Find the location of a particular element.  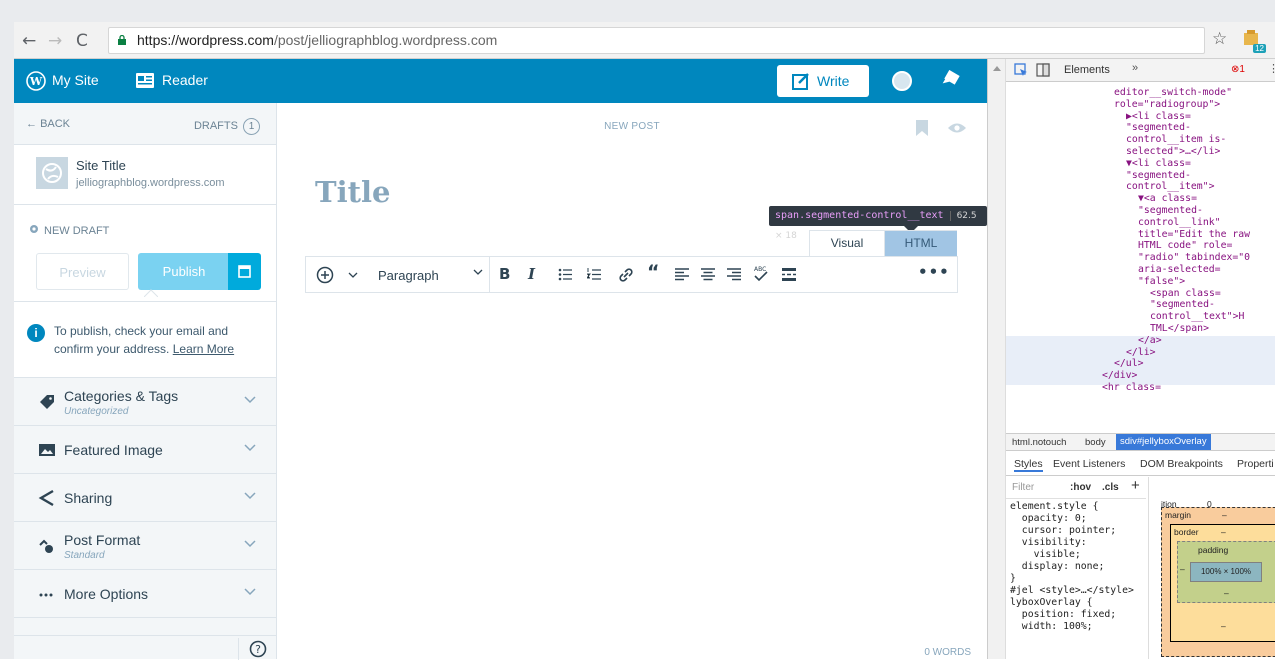

forward-arrow-icon: → is located at coordinates (55, 41).